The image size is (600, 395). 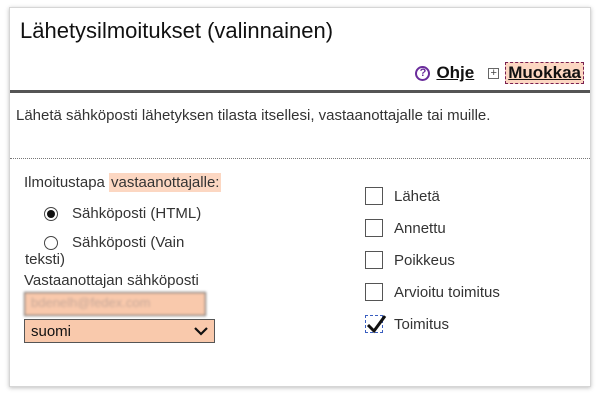 I want to click on event-label: Arvioitu toimitus, so click(x=447, y=292).